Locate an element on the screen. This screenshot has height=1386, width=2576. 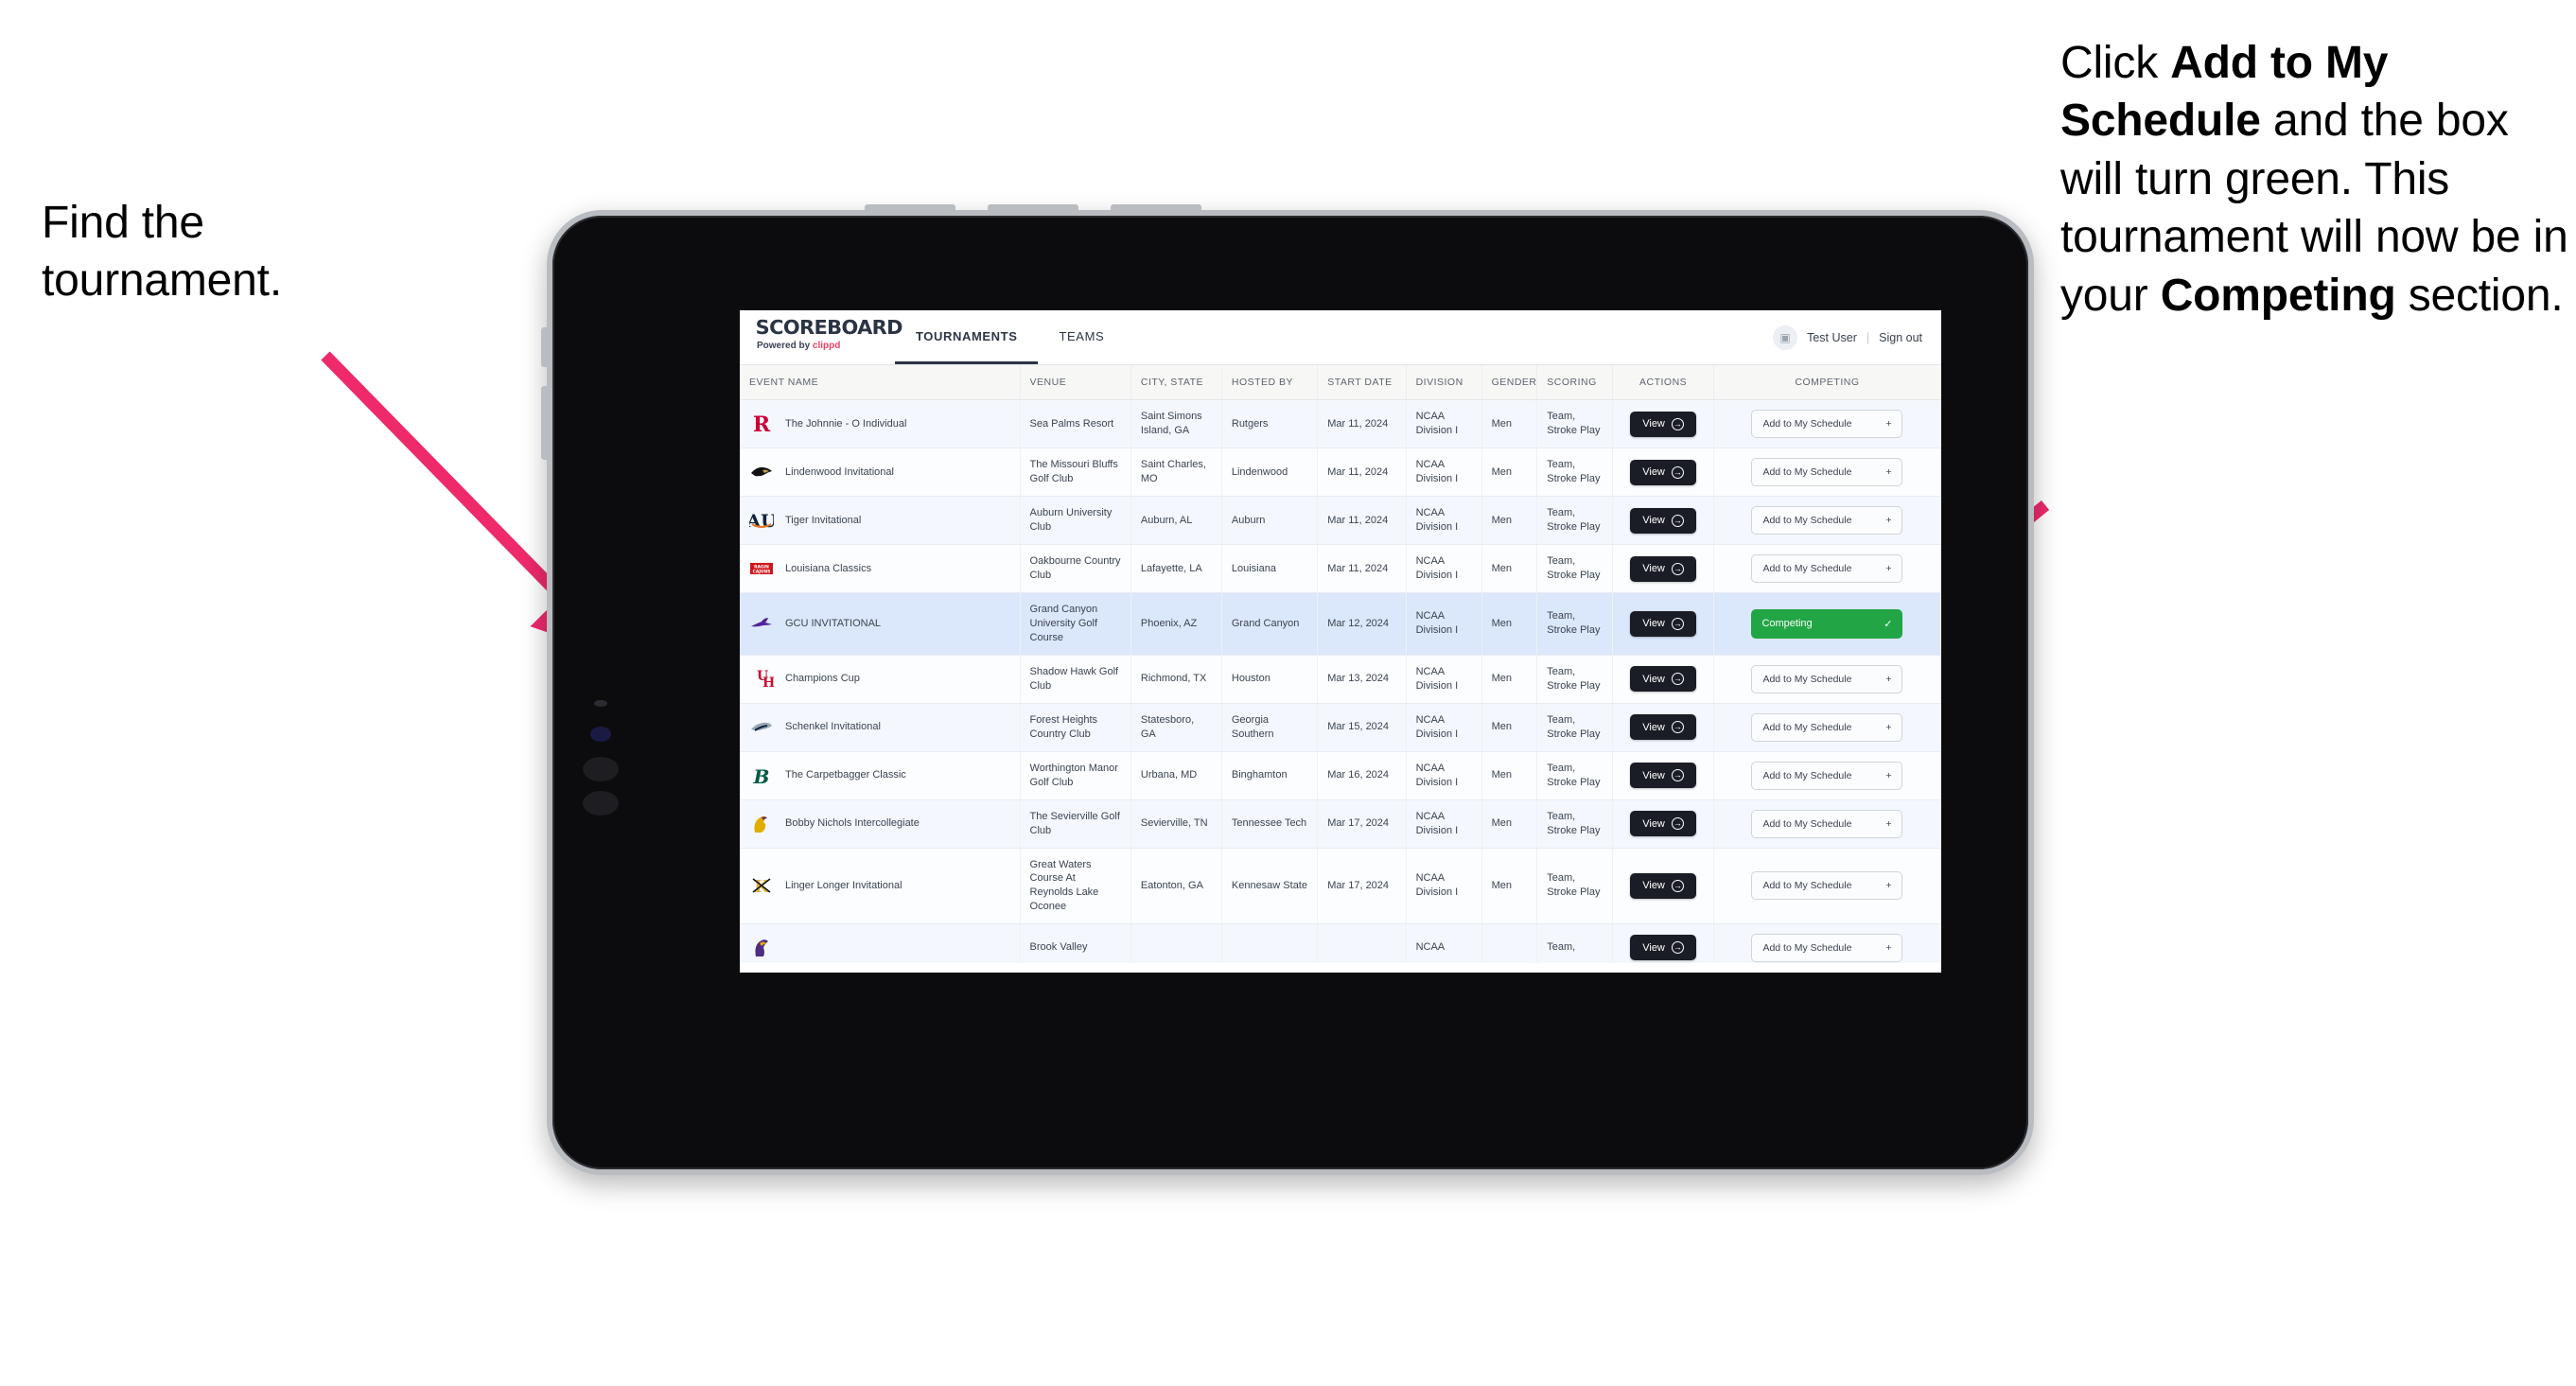
cell-hosted-by: Auburn is located at coordinates (1270, 520).